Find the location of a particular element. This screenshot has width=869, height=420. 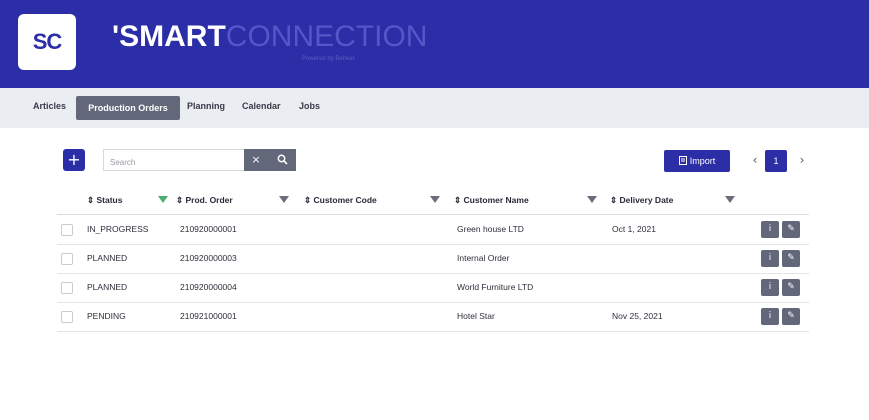

brand-tagline: Powered by Beheer is located at coordinates (328, 59).